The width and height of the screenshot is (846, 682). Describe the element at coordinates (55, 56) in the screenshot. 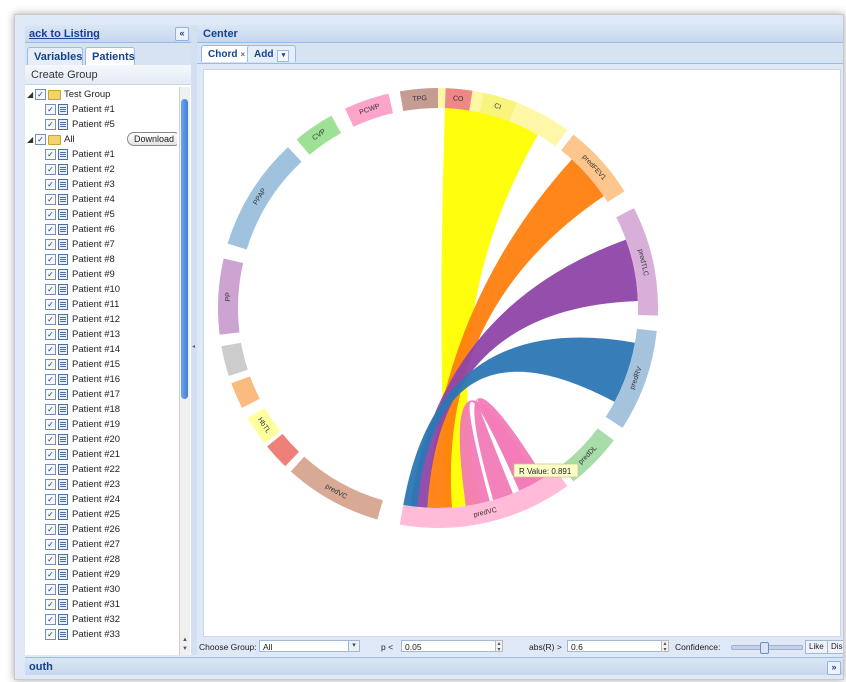

I see `tab-variables: Variables` at that location.